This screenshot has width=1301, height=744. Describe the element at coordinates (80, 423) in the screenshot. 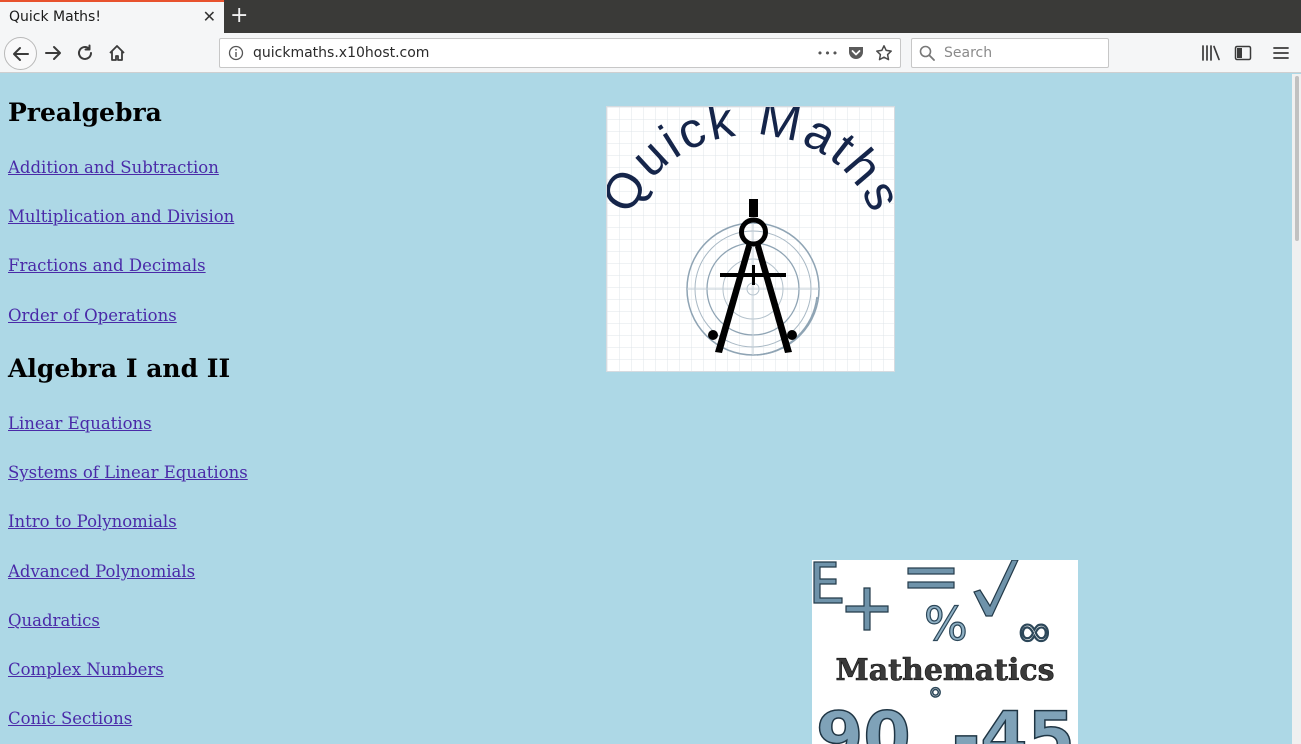

I see `link-linear-equations: Linear Equations` at that location.